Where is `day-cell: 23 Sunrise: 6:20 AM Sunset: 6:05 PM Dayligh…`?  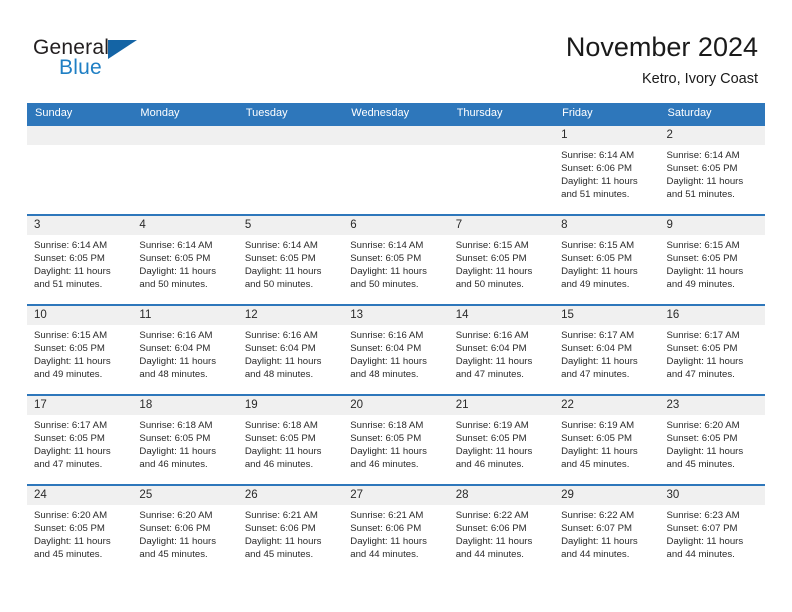
day-cell: 23 Sunrise: 6:20 AM Sunset: 6:05 PM Dayligh… is located at coordinates (712, 440).